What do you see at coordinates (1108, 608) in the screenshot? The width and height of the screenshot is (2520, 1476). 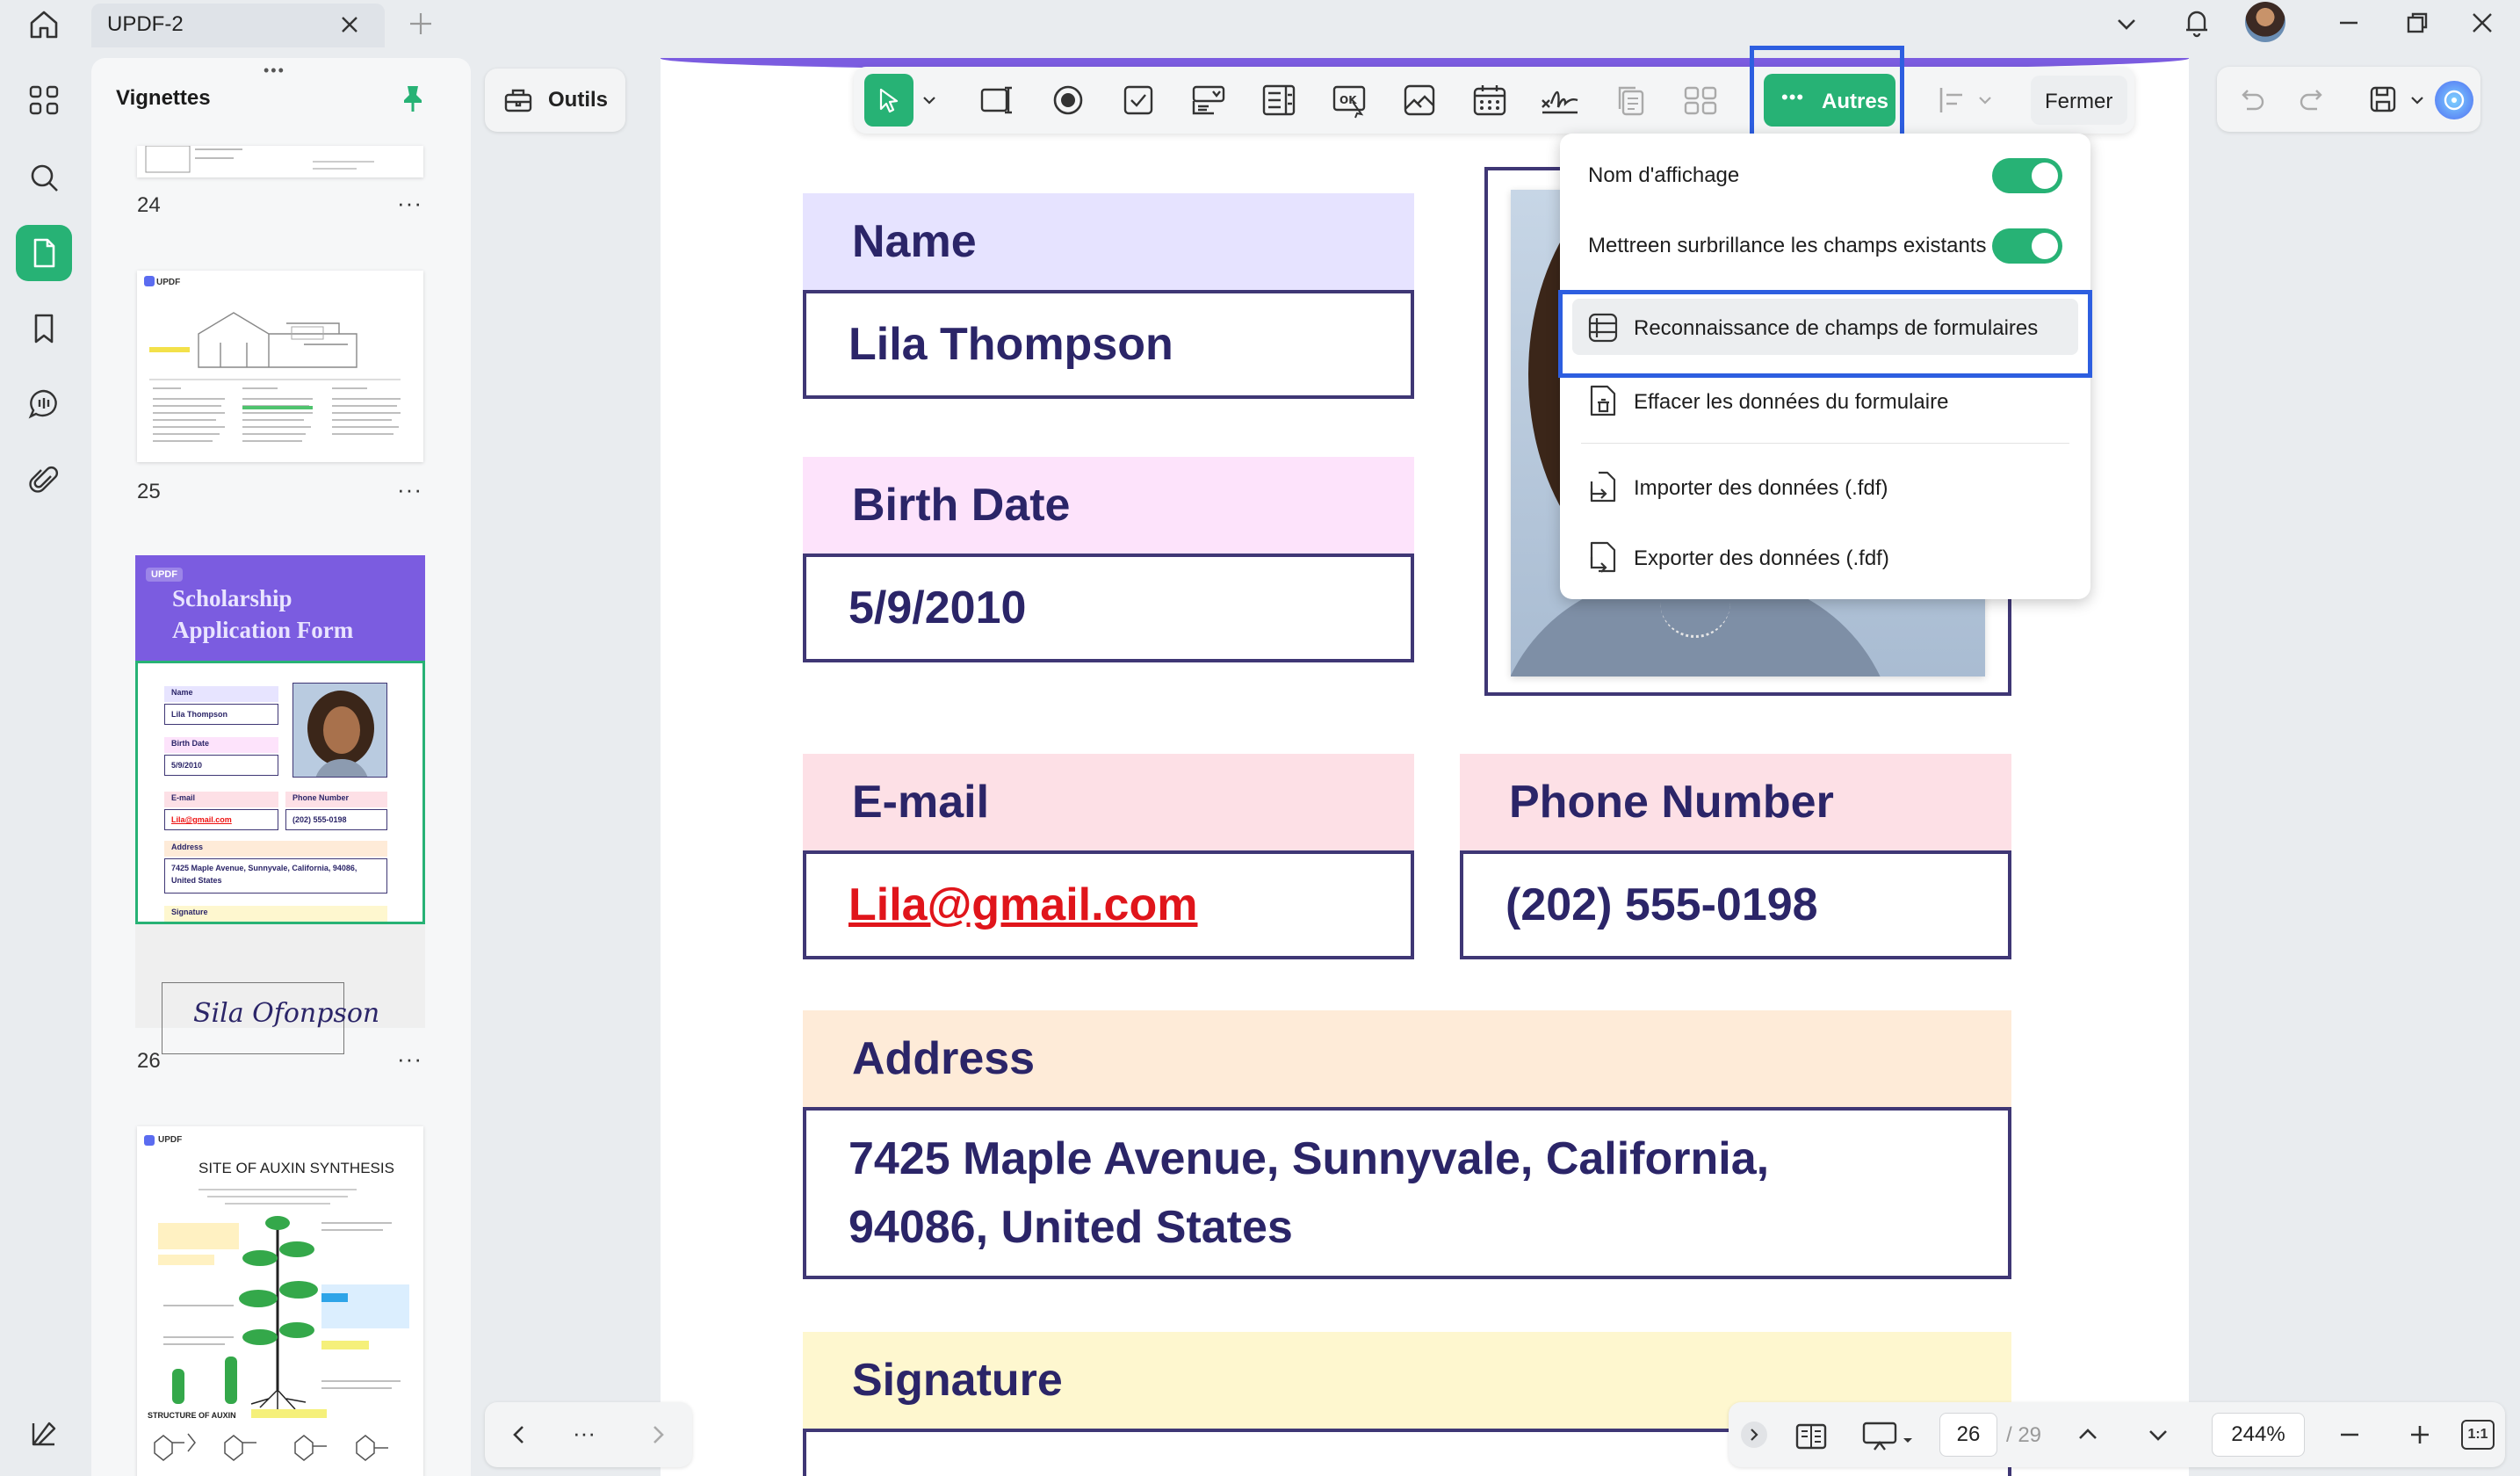 I see `birth-date-field: 5/9/2010` at bounding box center [1108, 608].